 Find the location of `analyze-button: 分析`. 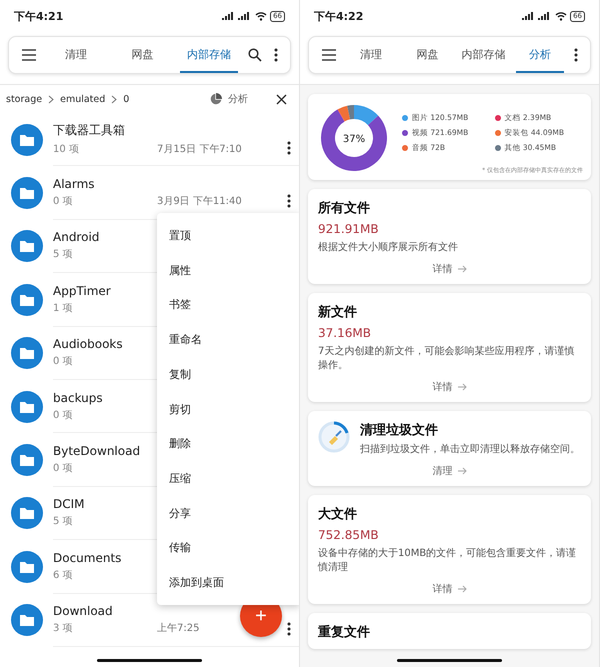

analyze-button: 分析 is located at coordinates (229, 99).